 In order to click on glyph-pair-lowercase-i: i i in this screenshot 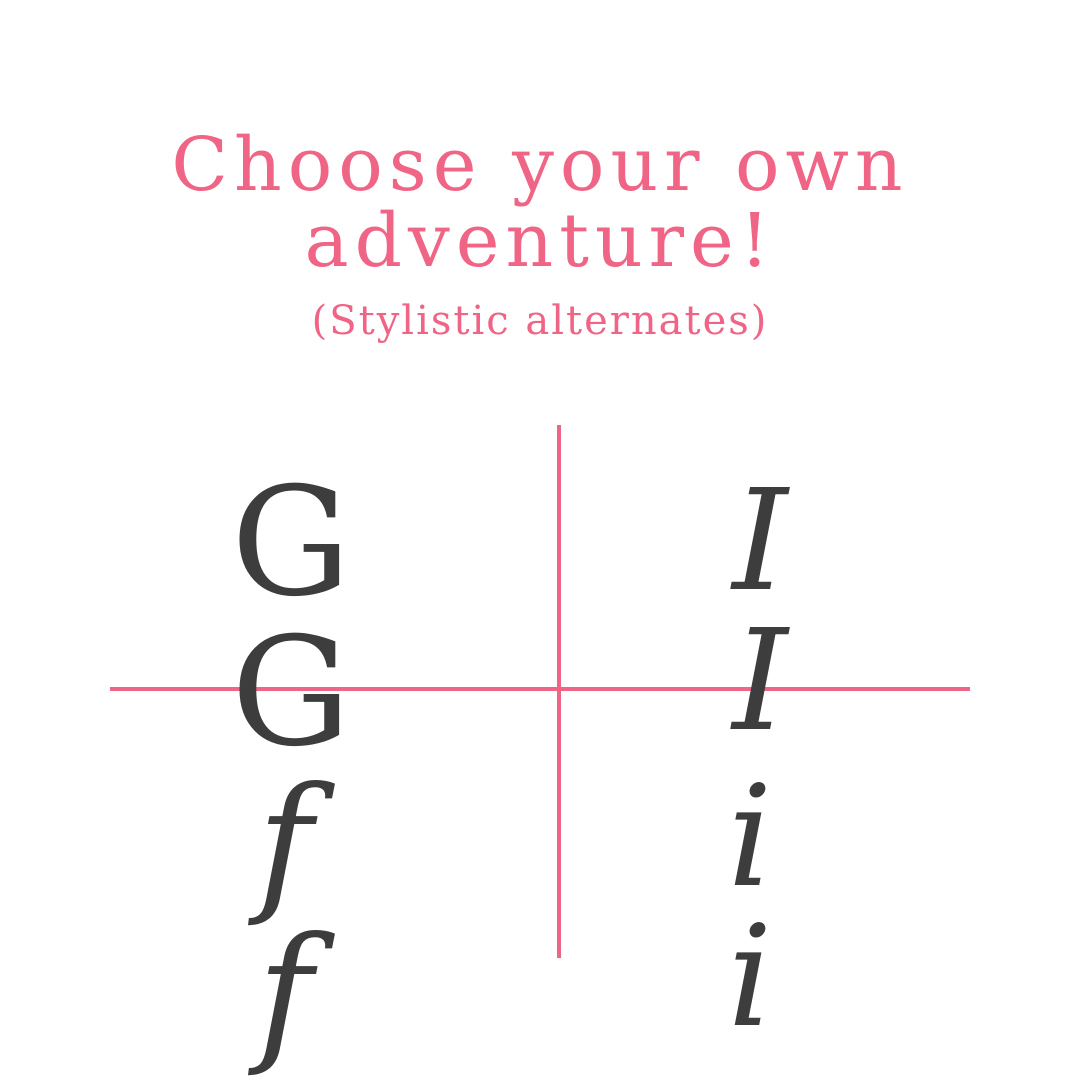, I will do `click(780, 907)`.